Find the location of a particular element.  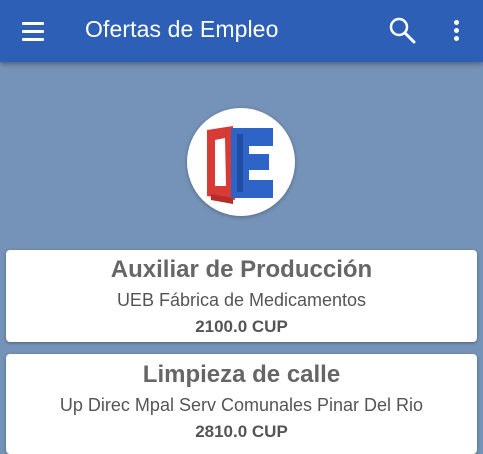

job-salary: 2810.0 CUP is located at coordinates (241, 431).